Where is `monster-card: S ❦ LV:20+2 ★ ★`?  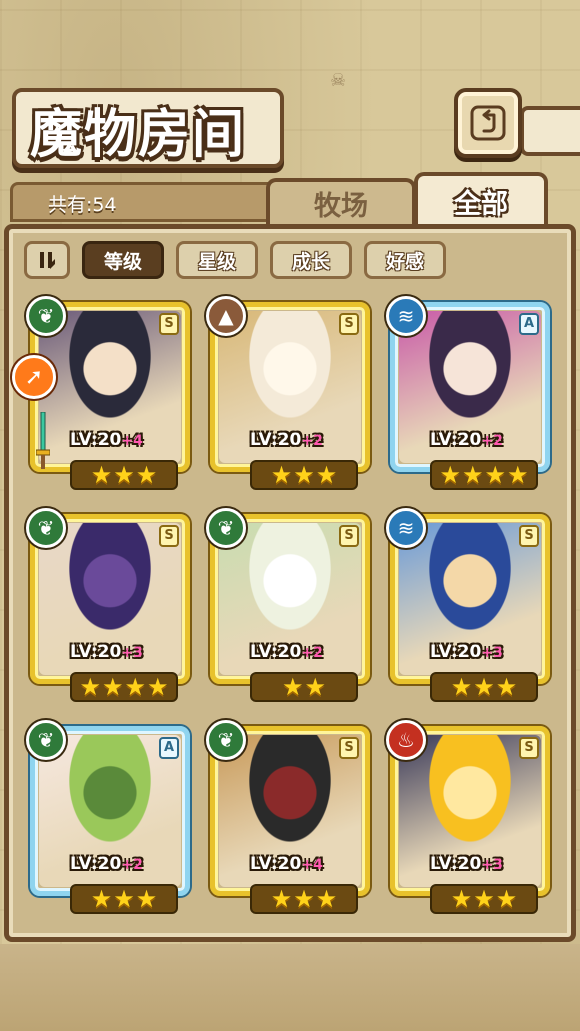
monster-card: S ❦ LV:20+2 ★ ★ is located at coordinates (291, 606).